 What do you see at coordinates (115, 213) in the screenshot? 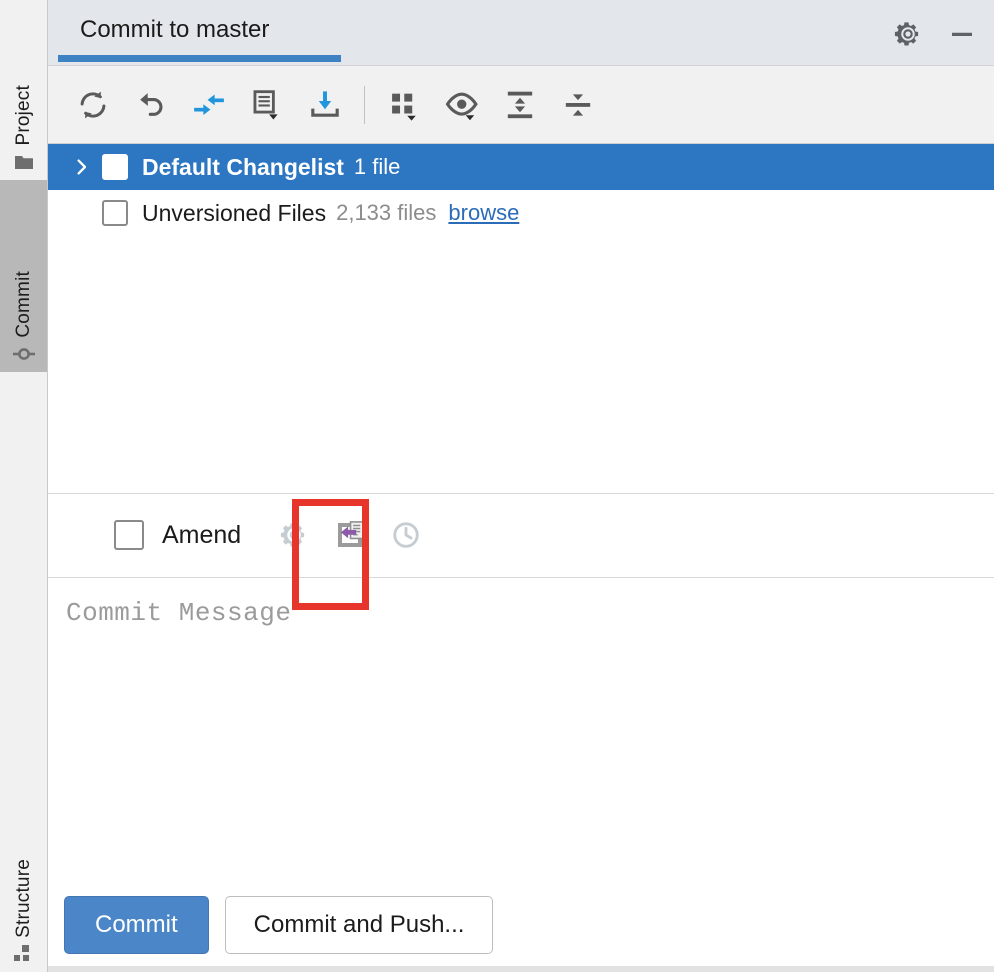
I see `unversioned-checkbox` at bounding box center [115, 213].